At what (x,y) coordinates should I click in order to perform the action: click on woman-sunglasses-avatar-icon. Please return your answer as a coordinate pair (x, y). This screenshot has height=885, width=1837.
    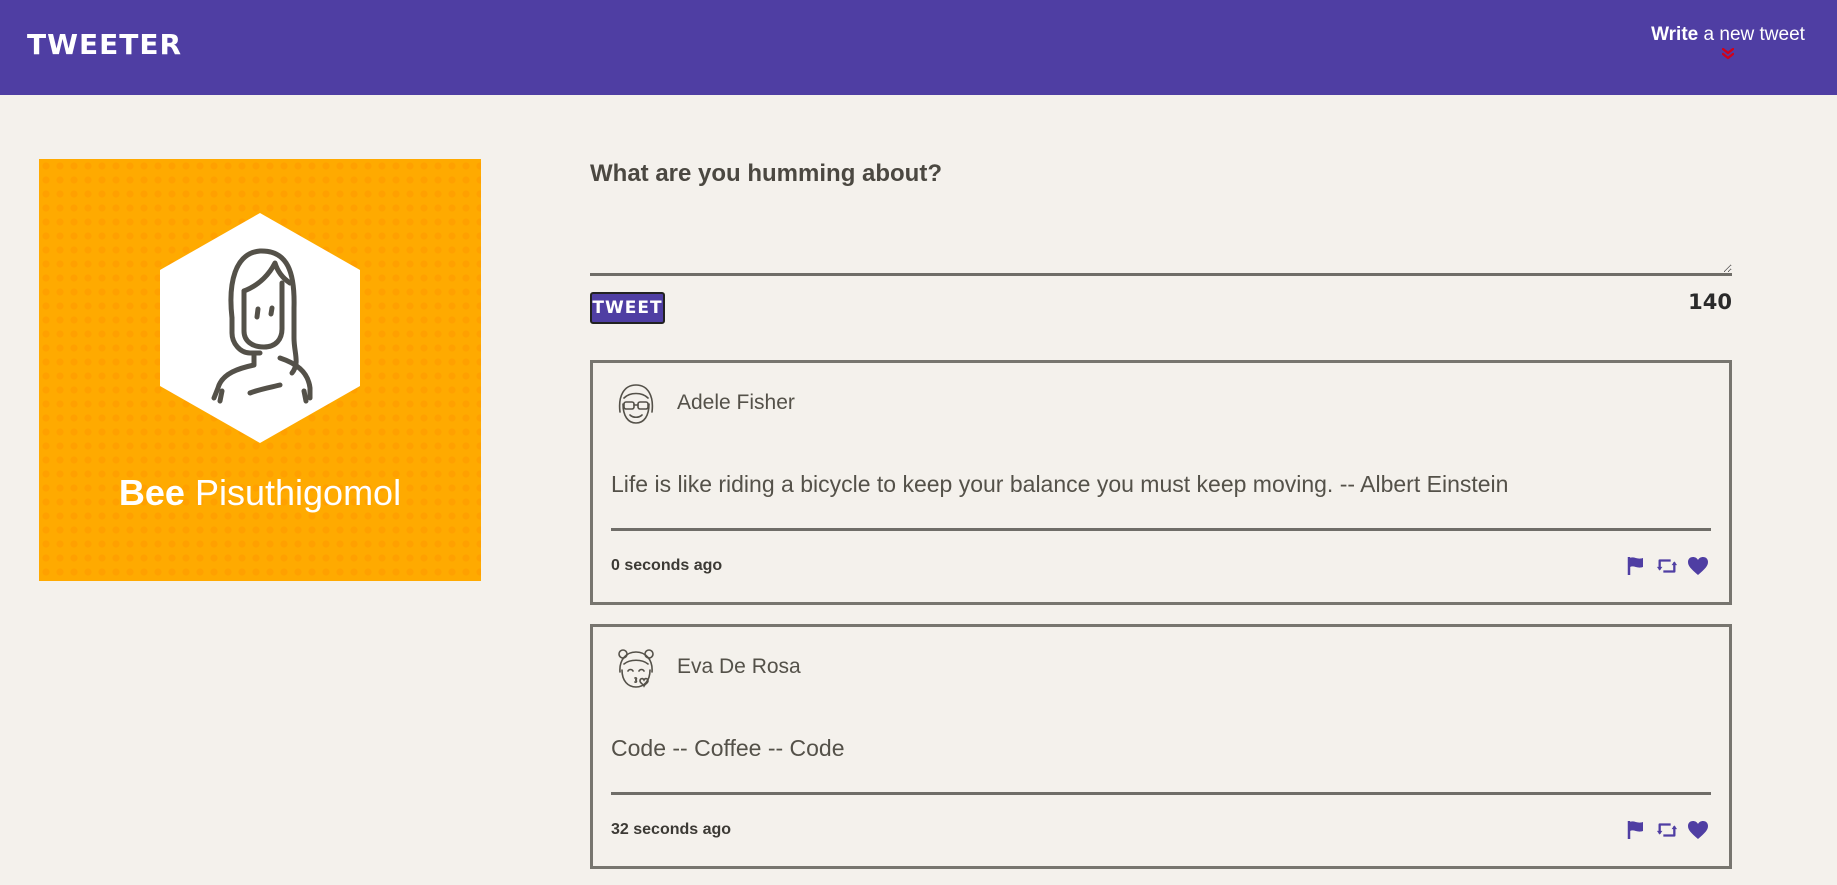
    Looking at the image, I should click on (636, 404).